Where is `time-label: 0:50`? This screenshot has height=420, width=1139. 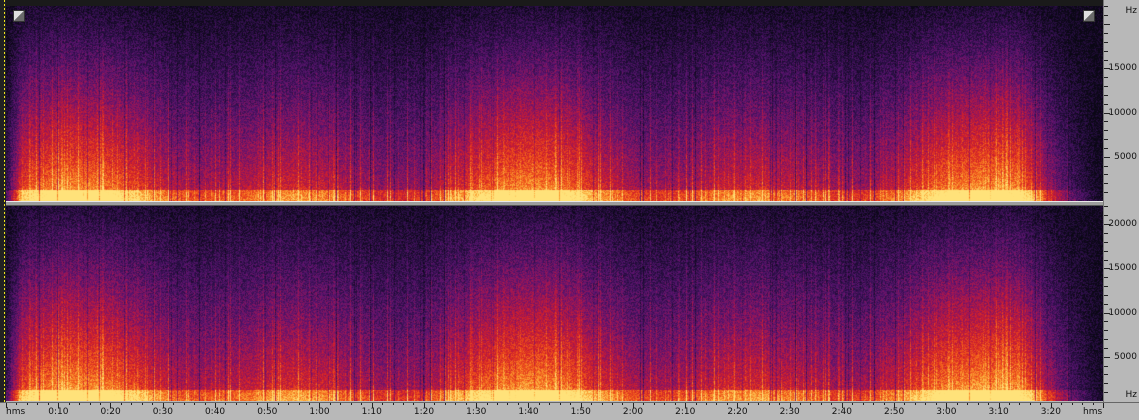 time-label: 0:50 is located at coordinates (267, 412).